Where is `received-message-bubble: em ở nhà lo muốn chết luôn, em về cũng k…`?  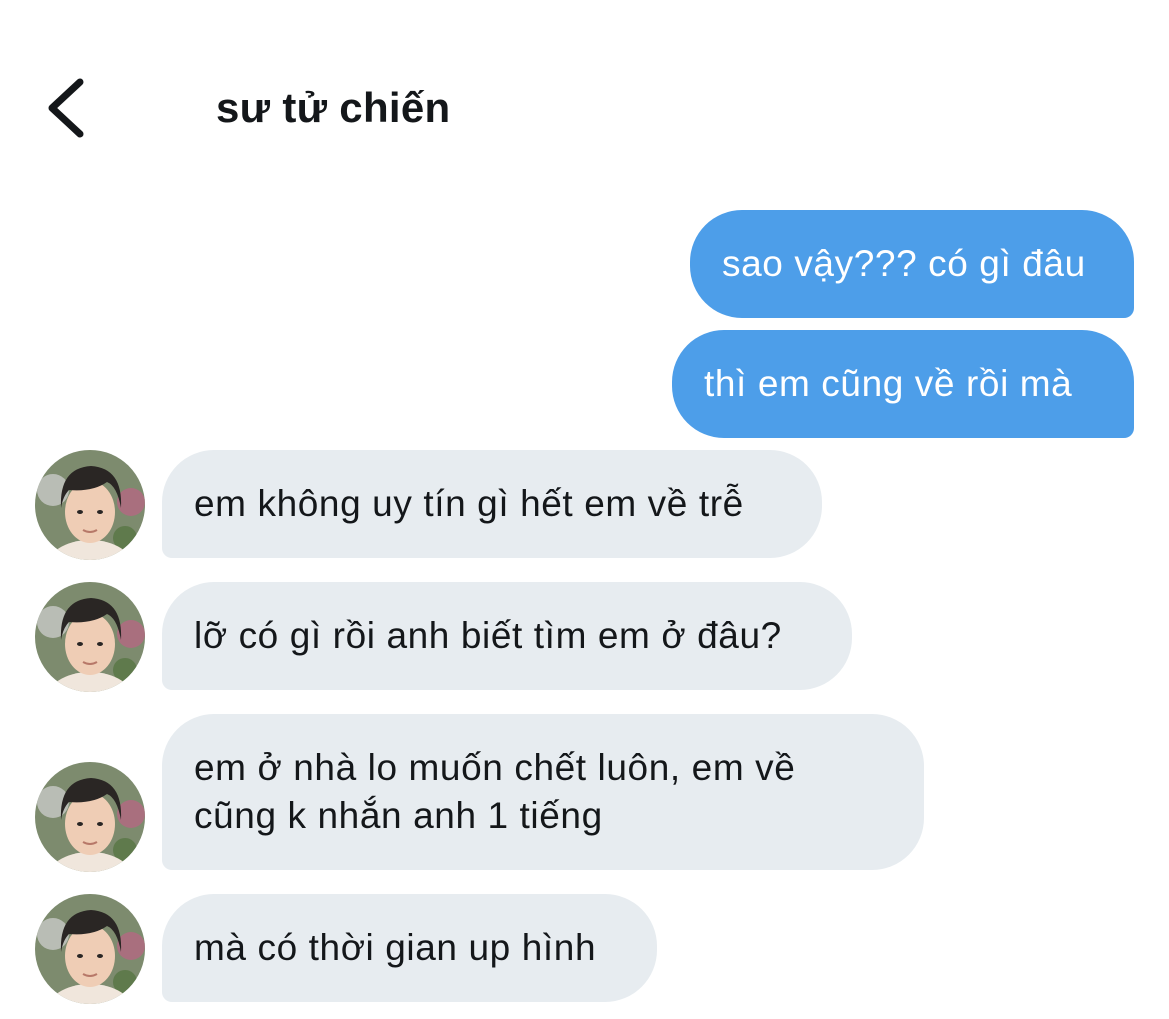
received-message-bubble: em ở nhà lo muốn chết luôn, em về cũng k… is located at coordinates (543, 792).